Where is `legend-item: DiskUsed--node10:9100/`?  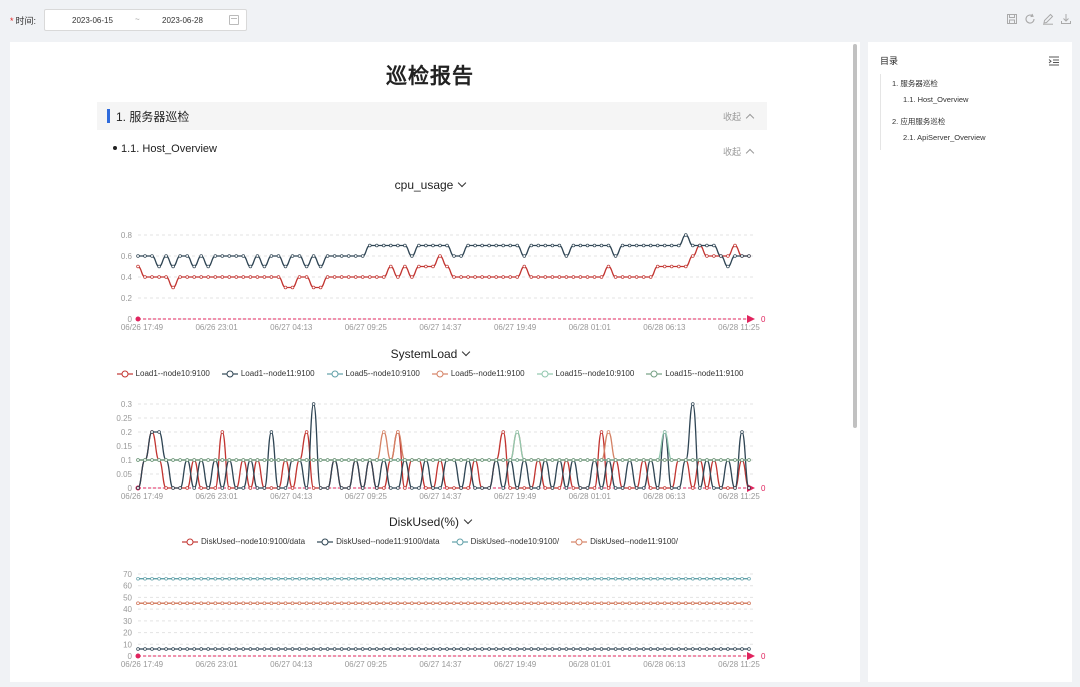
legend-item: DiskUsed--node10:9100/ is located at coordinates (505, 541).